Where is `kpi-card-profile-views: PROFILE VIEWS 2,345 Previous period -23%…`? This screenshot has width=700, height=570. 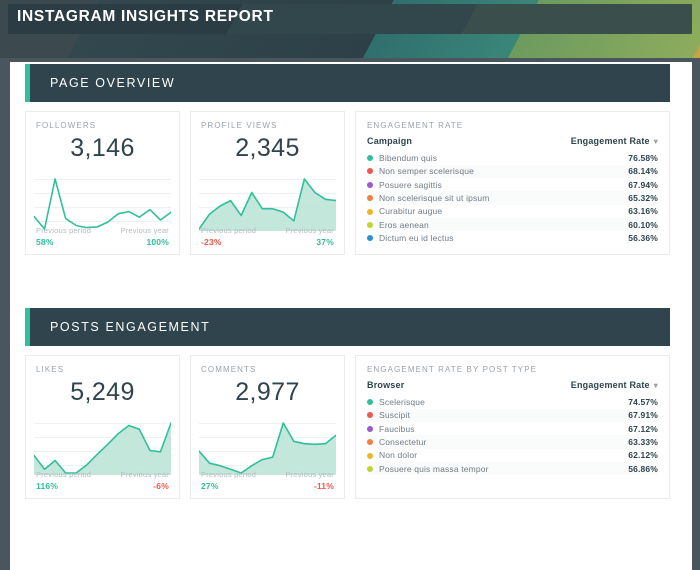
kpi-card-profile-views: PROFILE VIEWS 2,345 Previous period -23%… is located at coordinates (267, 183).